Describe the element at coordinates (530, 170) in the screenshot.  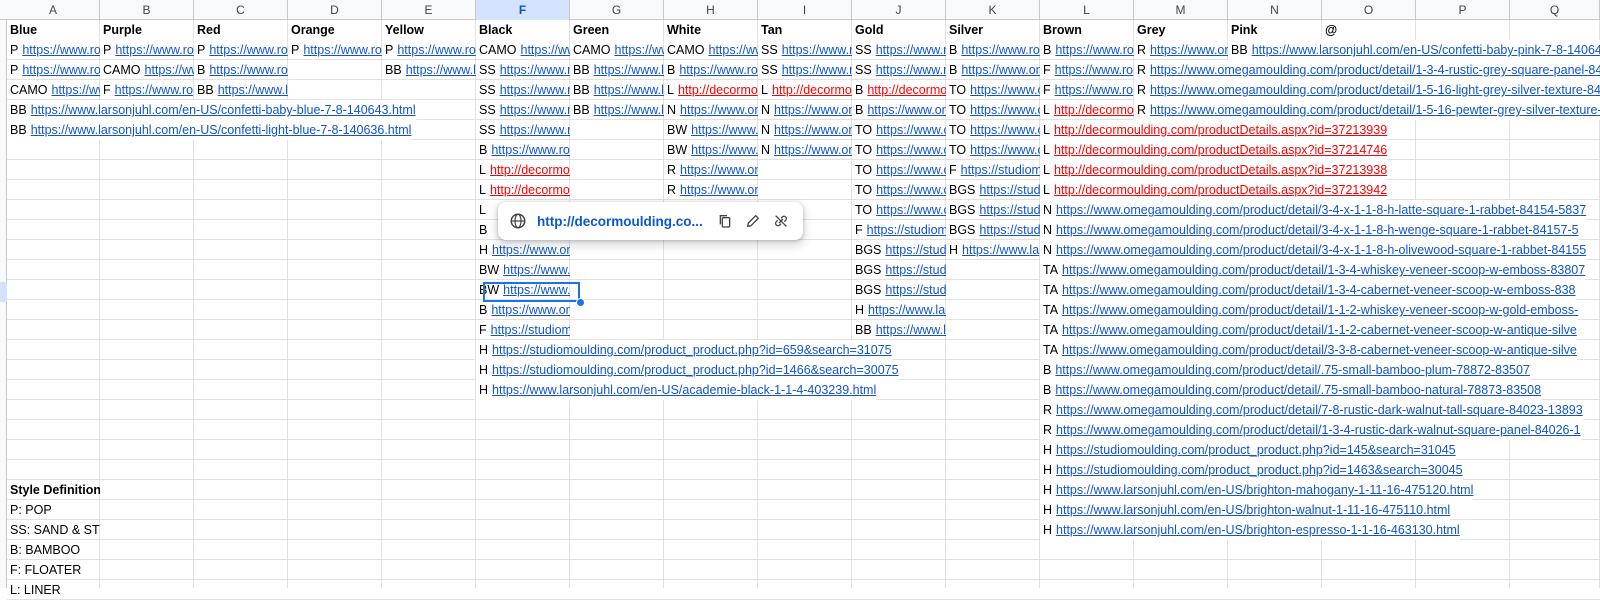
I see `hyperlink: http://decormoulding.com/produ` at that location.